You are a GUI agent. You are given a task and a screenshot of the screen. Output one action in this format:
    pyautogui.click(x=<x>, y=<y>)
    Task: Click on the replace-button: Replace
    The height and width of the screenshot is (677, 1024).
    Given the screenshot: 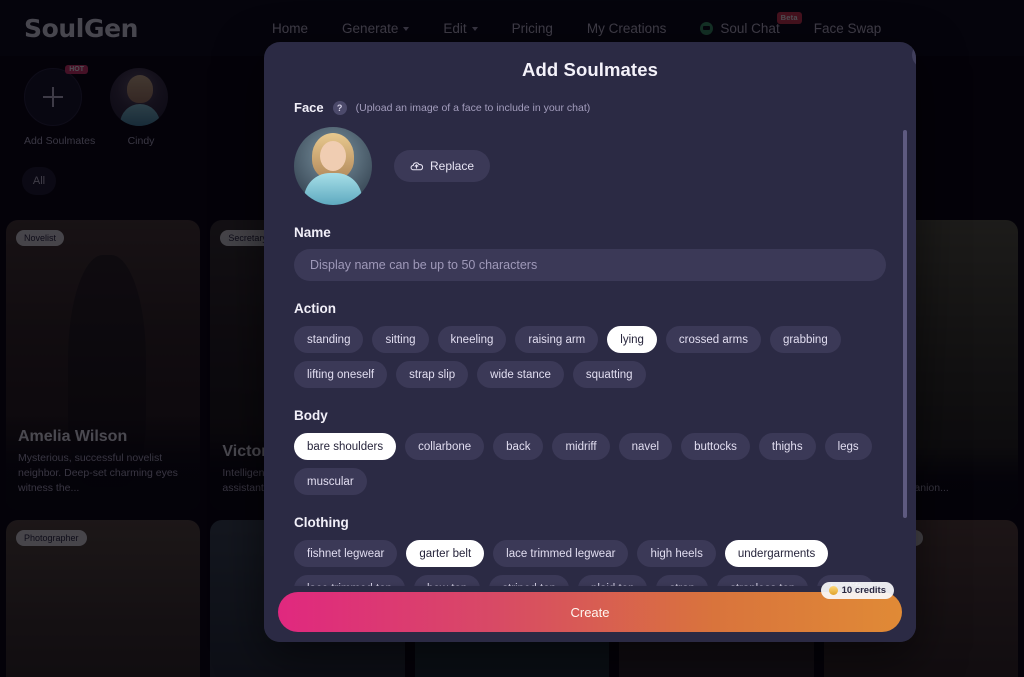 What is the action you would take?
    pyautogui.click(x=442, y=166)
    